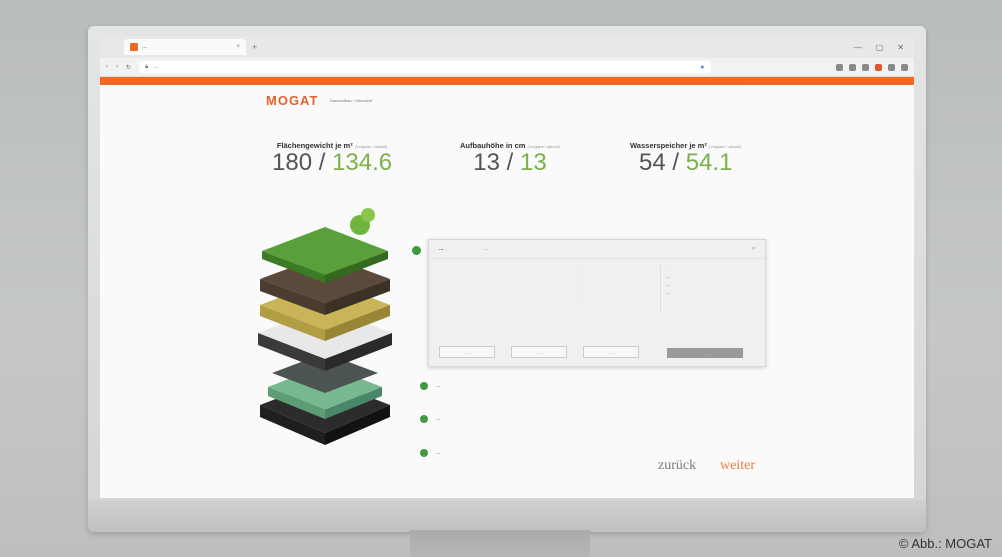 The height and width of the screenshot is (557, 1002). I want to click on stat-current: 54.1, so click(709, 162).